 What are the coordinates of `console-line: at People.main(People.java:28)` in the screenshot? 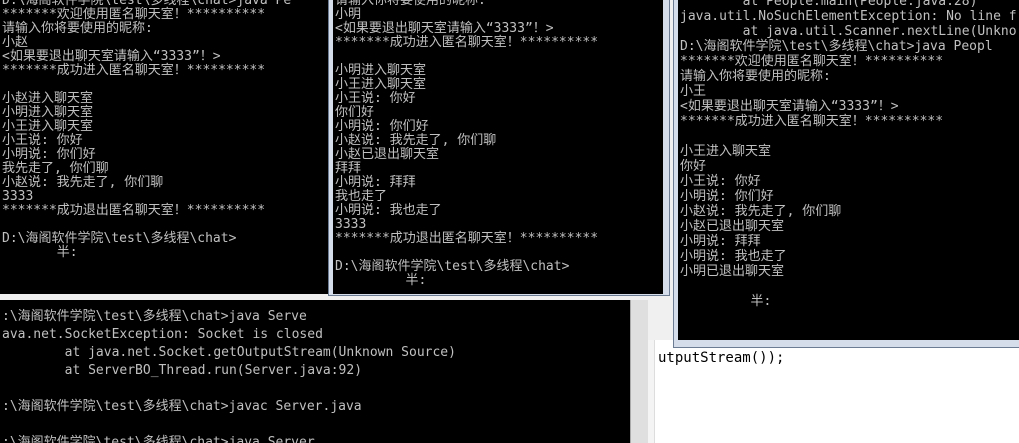 It's located at (829, 4).